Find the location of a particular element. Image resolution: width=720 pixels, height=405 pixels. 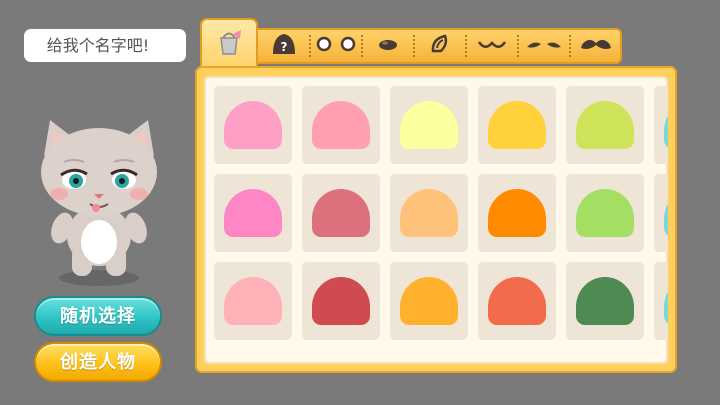

ear-icon is located at coordinates (440, 46).